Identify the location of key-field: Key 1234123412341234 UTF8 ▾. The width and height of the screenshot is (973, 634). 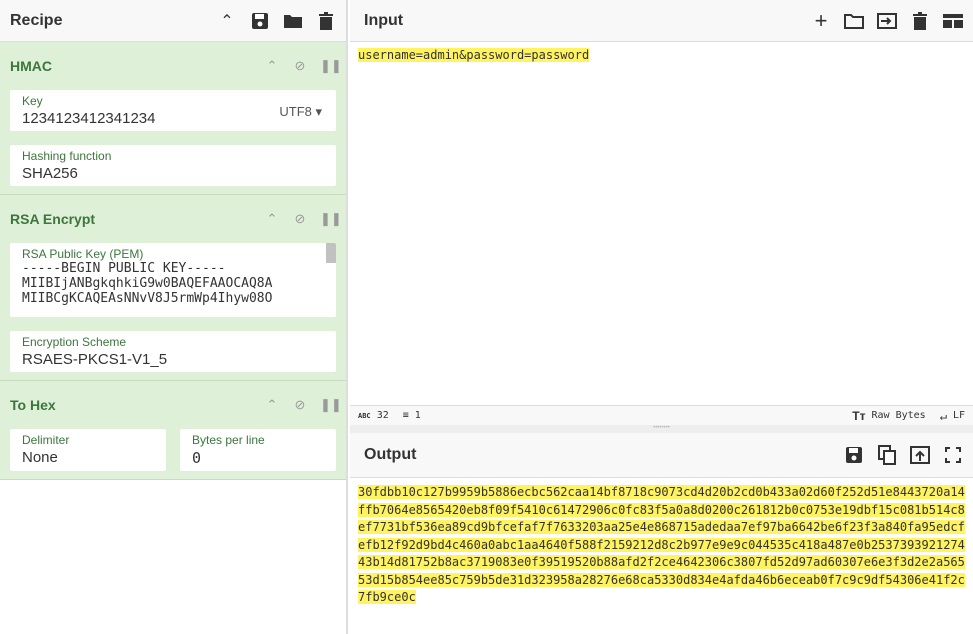
(173, 110).